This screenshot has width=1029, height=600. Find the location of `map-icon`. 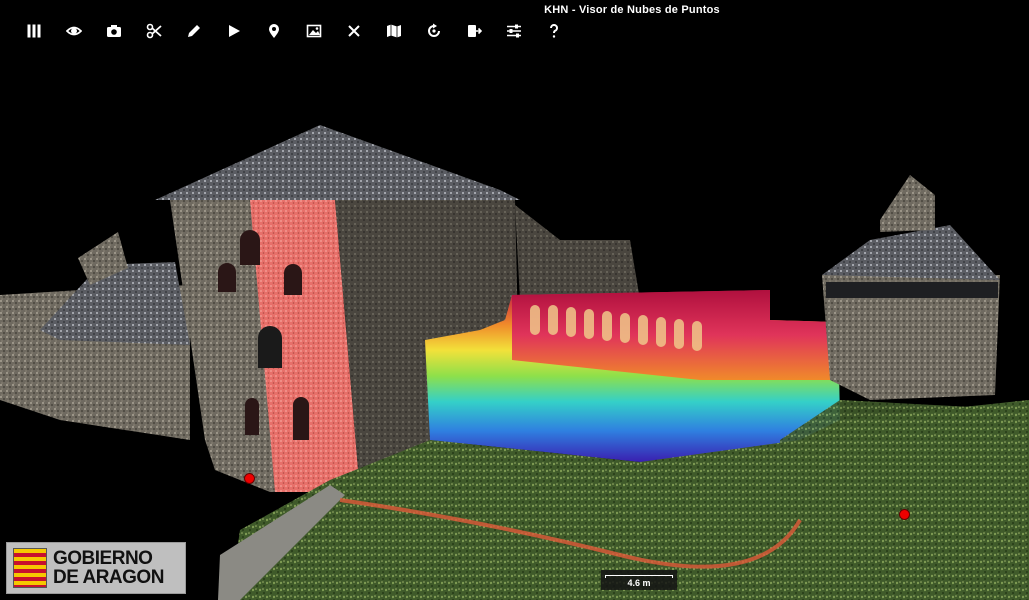

map-icon is located at coordinates (394, 31).